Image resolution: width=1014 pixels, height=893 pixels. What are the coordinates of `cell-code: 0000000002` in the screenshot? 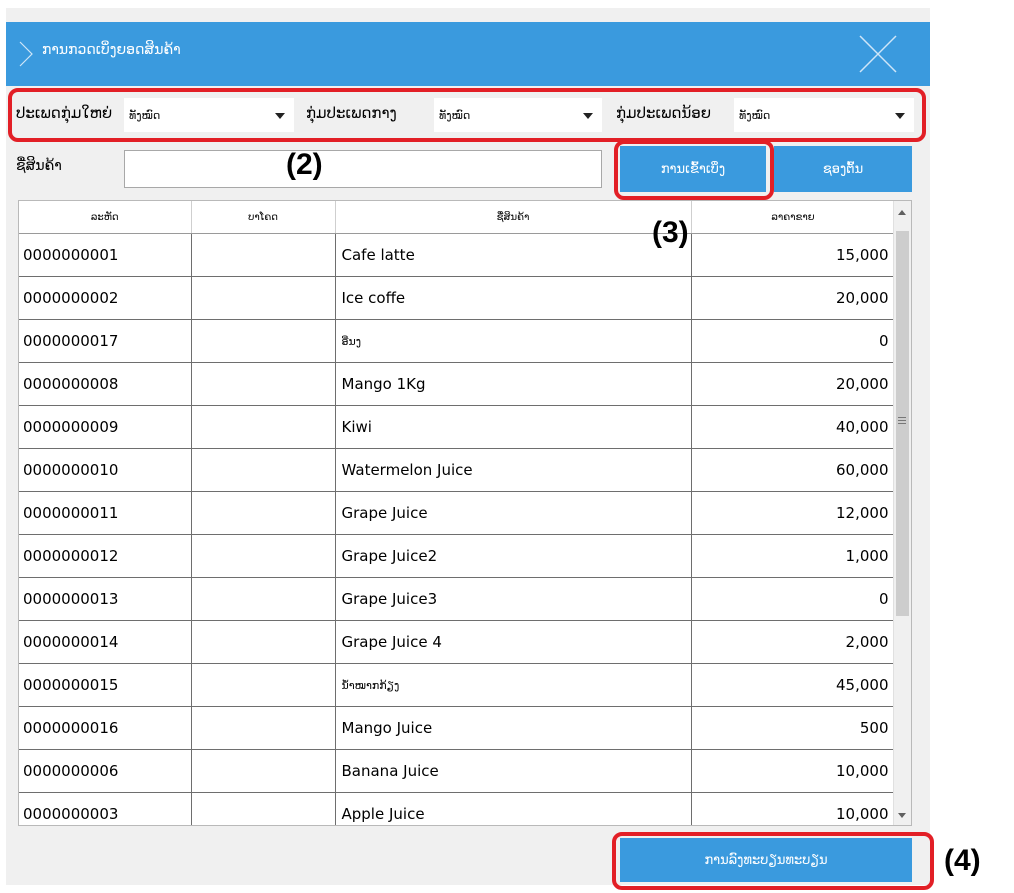 It's located at (105, 298).